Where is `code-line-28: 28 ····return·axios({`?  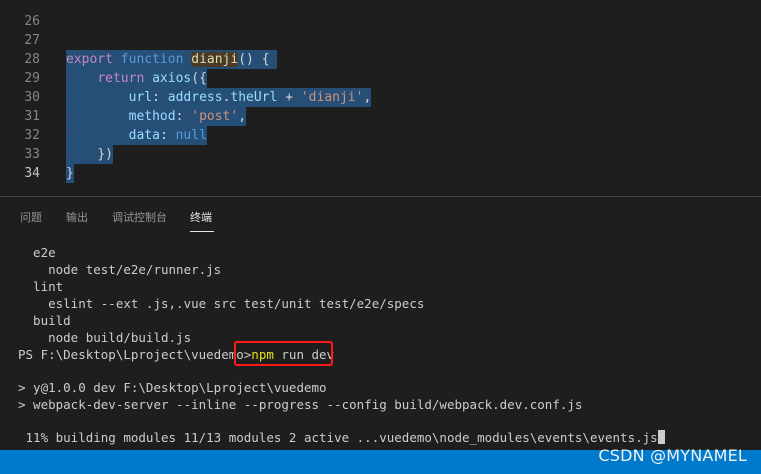
code-line-28: 28 ····return·axios({ is located at coordinates (380, 59).